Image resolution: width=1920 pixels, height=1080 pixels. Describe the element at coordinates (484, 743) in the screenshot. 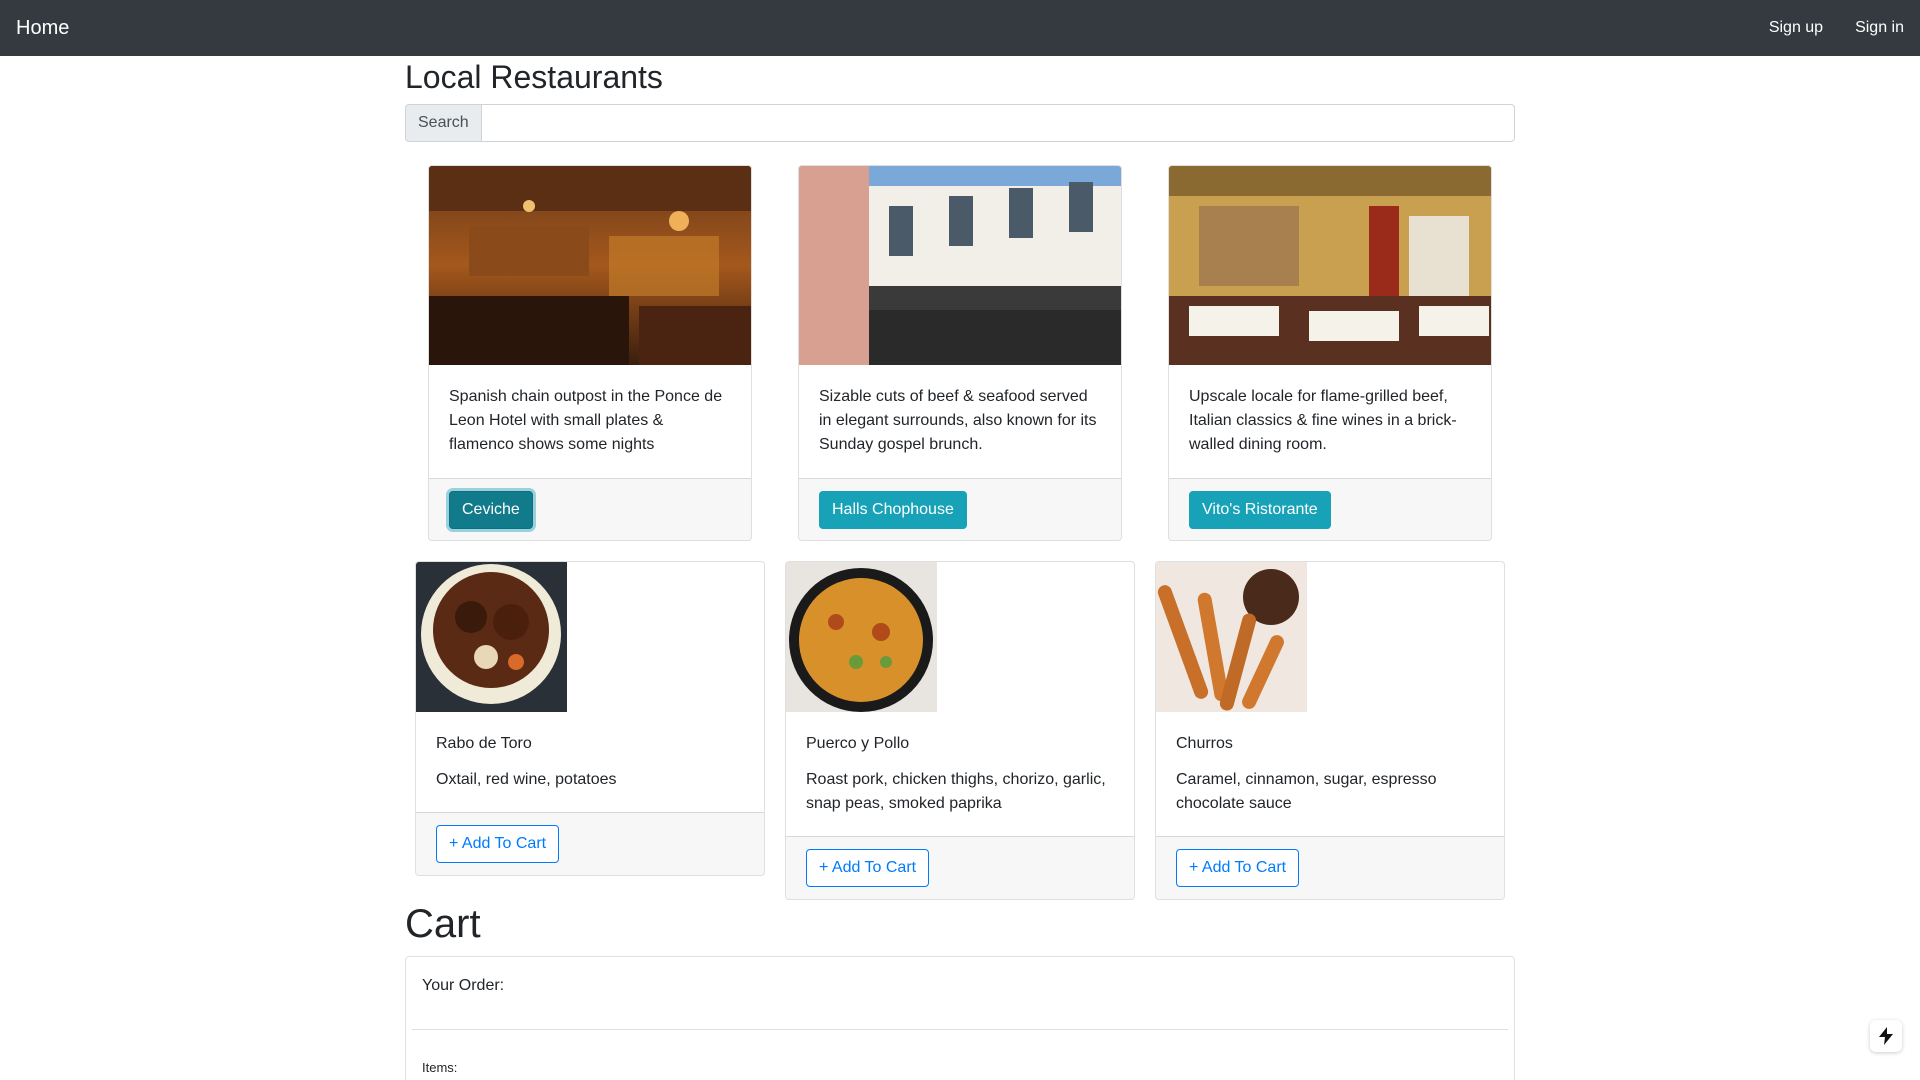

I see `menu-item-name: Rabo de Toro` at that location.